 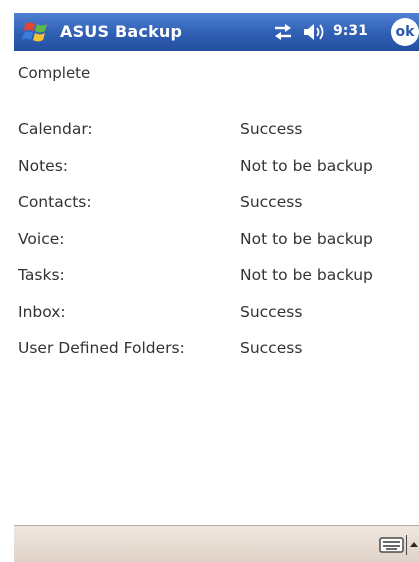 What do you see at coordinates (36, 32) in the screenshot?
I see `windows-flag-icon` at bounding box center [36, 32].